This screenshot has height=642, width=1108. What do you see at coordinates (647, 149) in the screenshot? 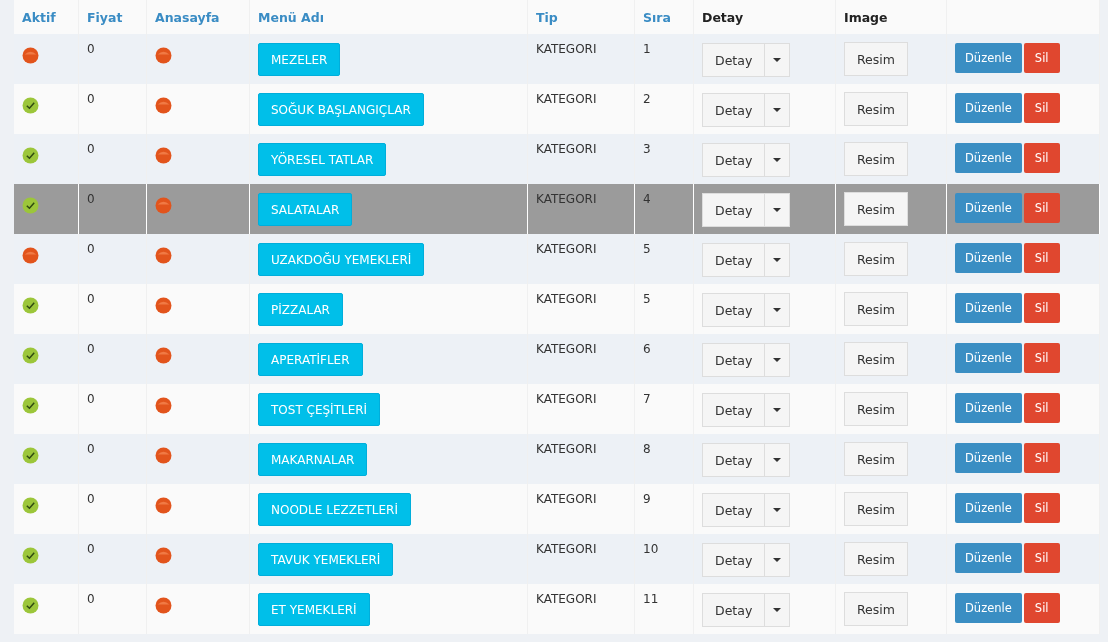
I see `order-text: 3` at bounding box center [647, 149].